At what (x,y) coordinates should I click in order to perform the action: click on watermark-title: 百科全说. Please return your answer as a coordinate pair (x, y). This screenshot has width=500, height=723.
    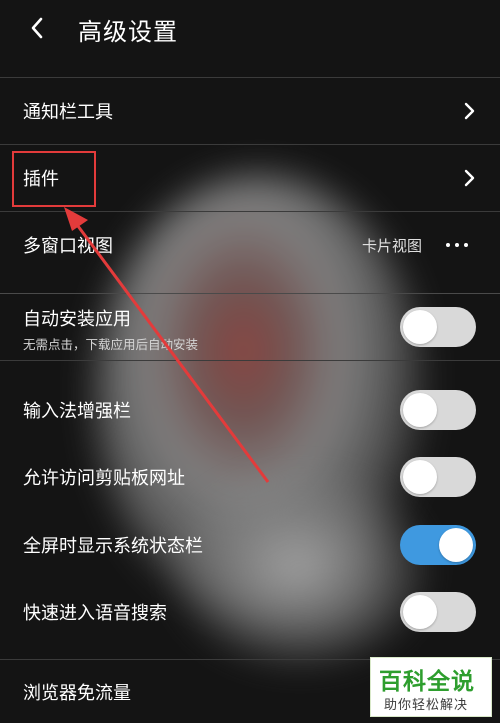
    Looking at the image, I should click on (427, 682).